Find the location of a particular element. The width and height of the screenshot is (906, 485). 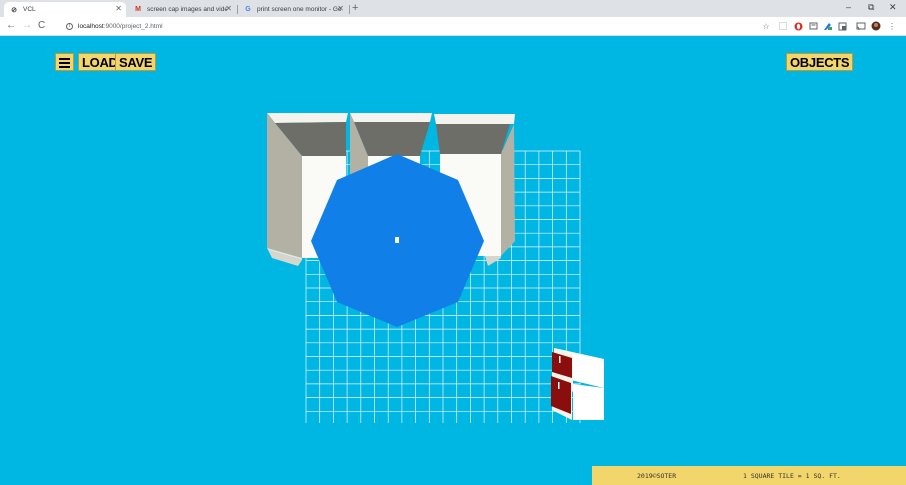

google-icon: G is located at coordinates (248, 9).